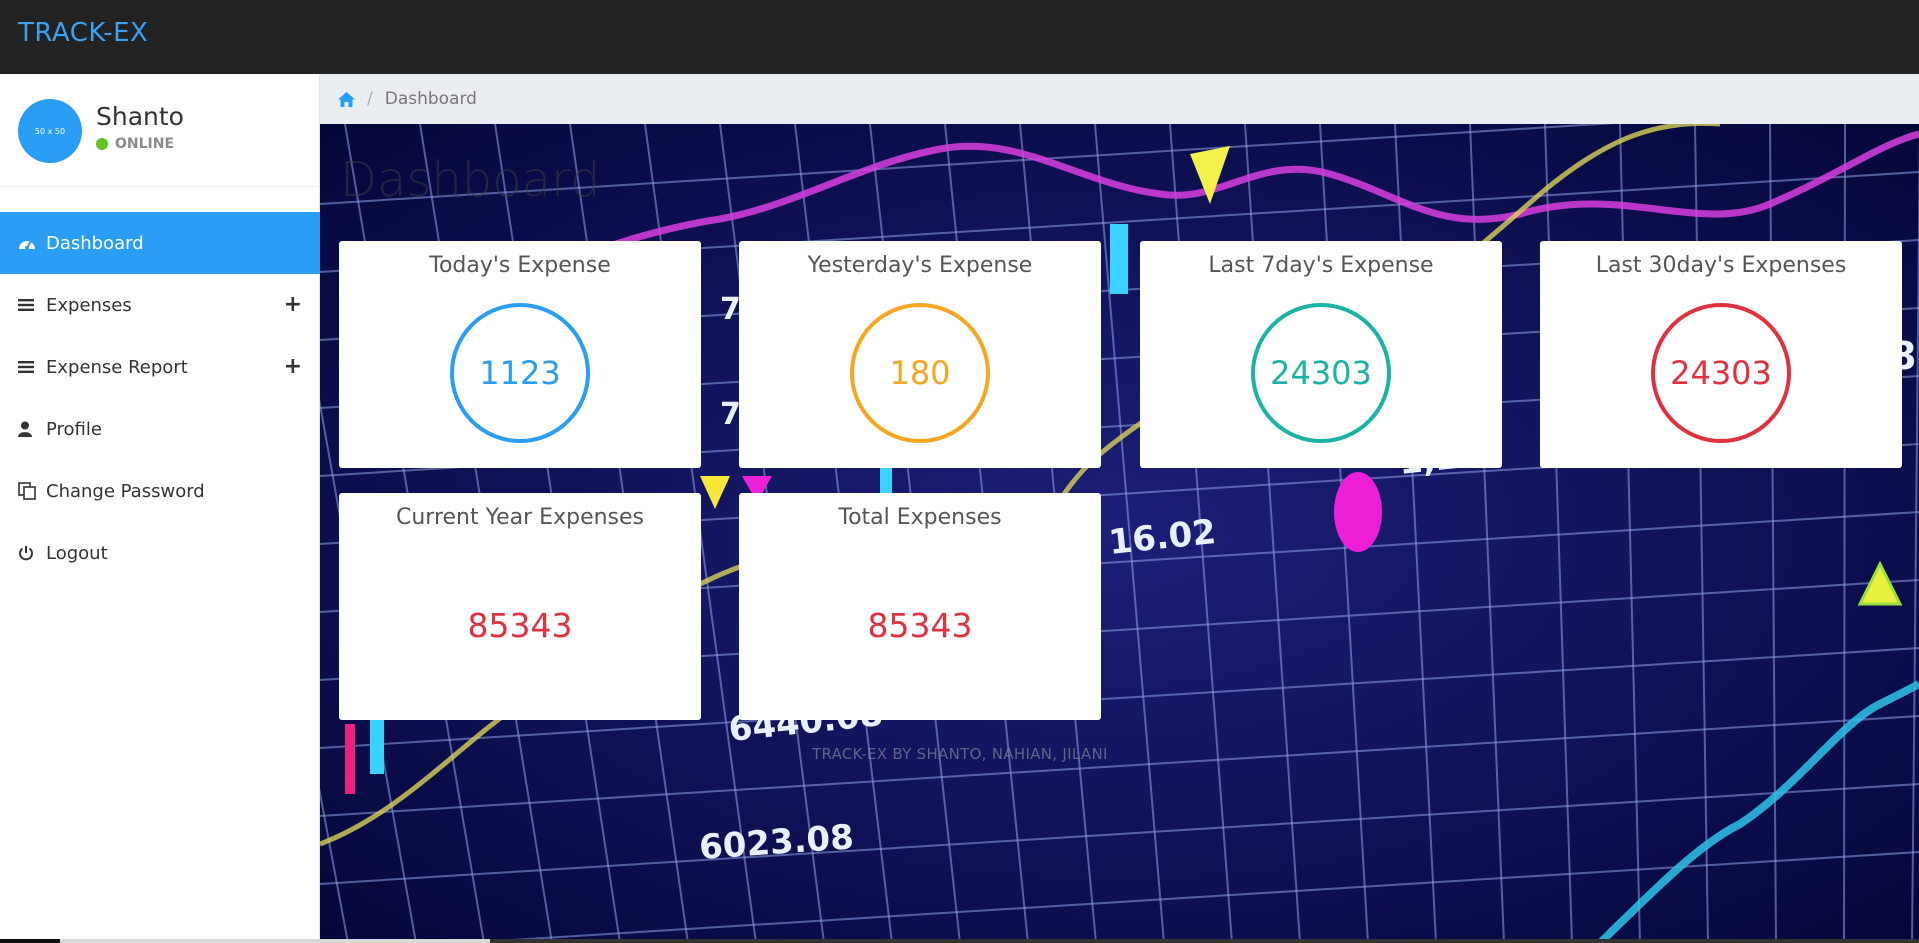  Describe the element at coordinates (1321, 265) in the screenshot. I see `card-title: Last 7day's Expense` at that location.